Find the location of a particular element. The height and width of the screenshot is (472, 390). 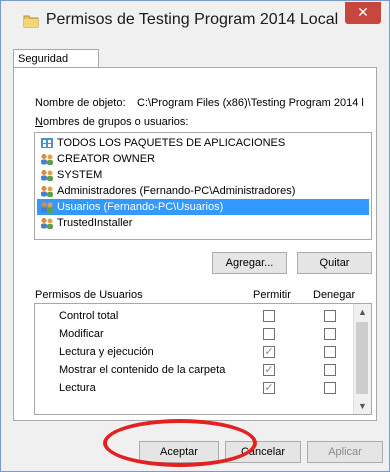

group-item: CREATOR OWNER is located at coordinates (203, 159).